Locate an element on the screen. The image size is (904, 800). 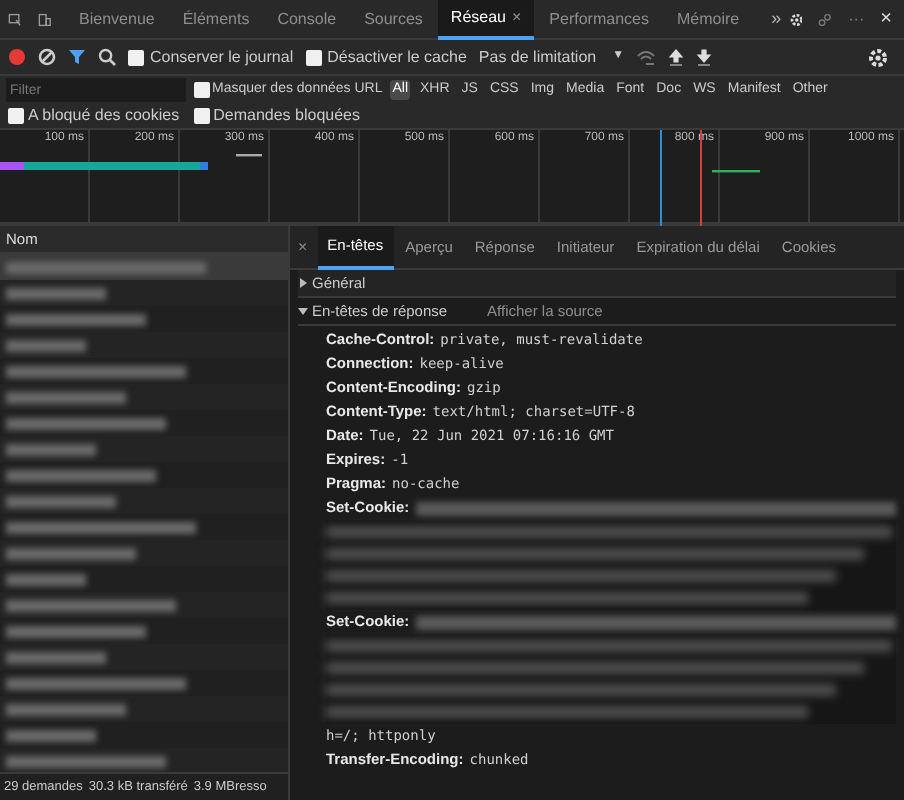
download-icon is located at coordinates (704, 57).